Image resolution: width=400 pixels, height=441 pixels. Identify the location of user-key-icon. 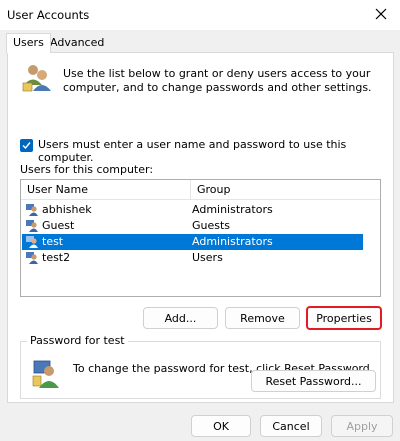
(45, 374).